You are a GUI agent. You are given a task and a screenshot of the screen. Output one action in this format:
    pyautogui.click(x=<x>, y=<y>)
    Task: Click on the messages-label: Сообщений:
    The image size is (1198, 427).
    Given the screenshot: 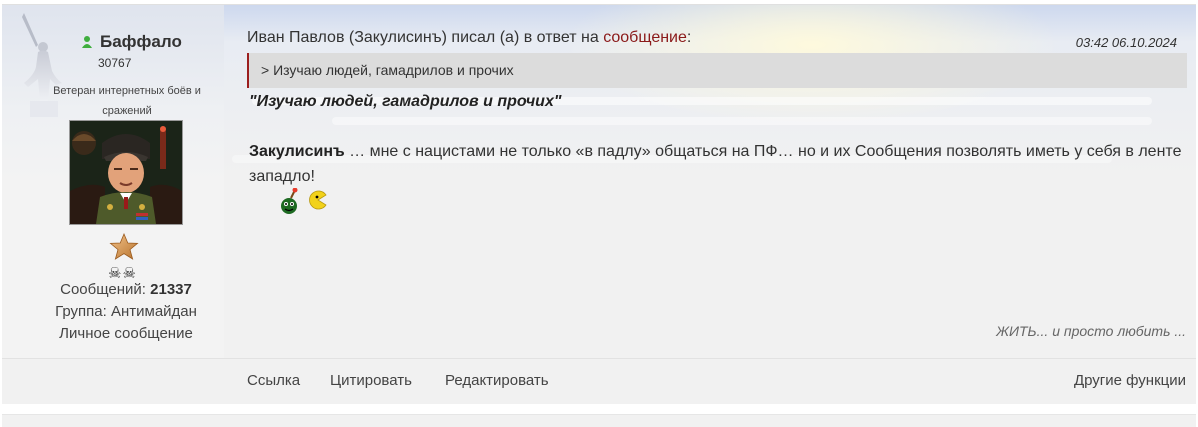 What is the action you would take?
    pyautogui.click(x=103, y=289)
    